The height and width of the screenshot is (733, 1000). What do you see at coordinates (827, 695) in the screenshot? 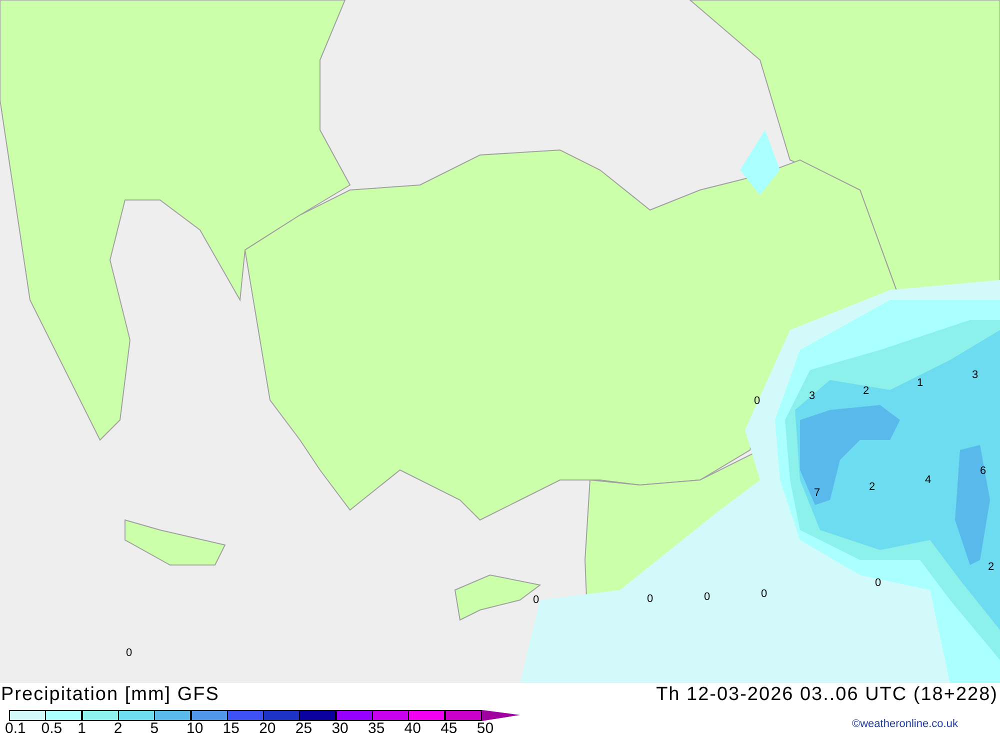
I see `valid-time: Th 12-03-2026 03..06 UTC (18+228)` at bounding box center [827, 695].